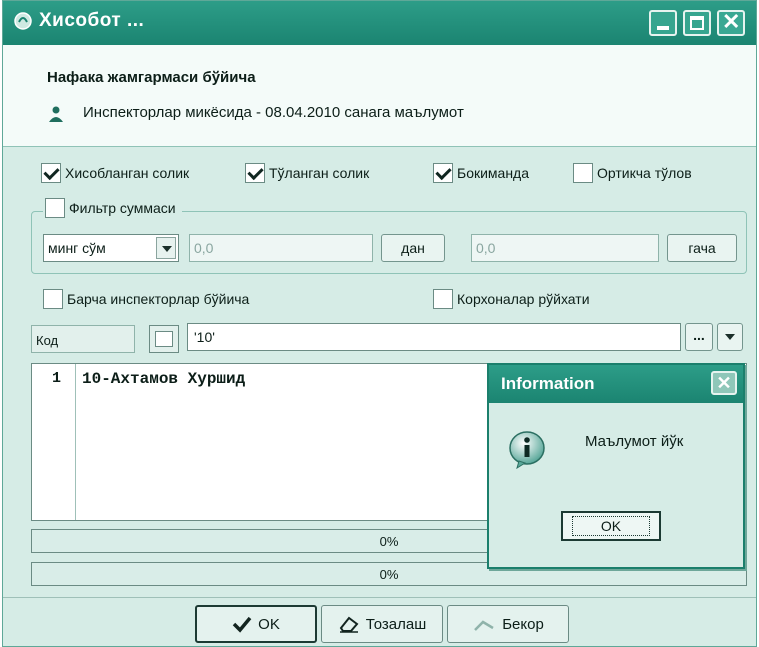 This screenshot has width=759, height=647. I want to click on checkmark-icon, so click(242, 624).